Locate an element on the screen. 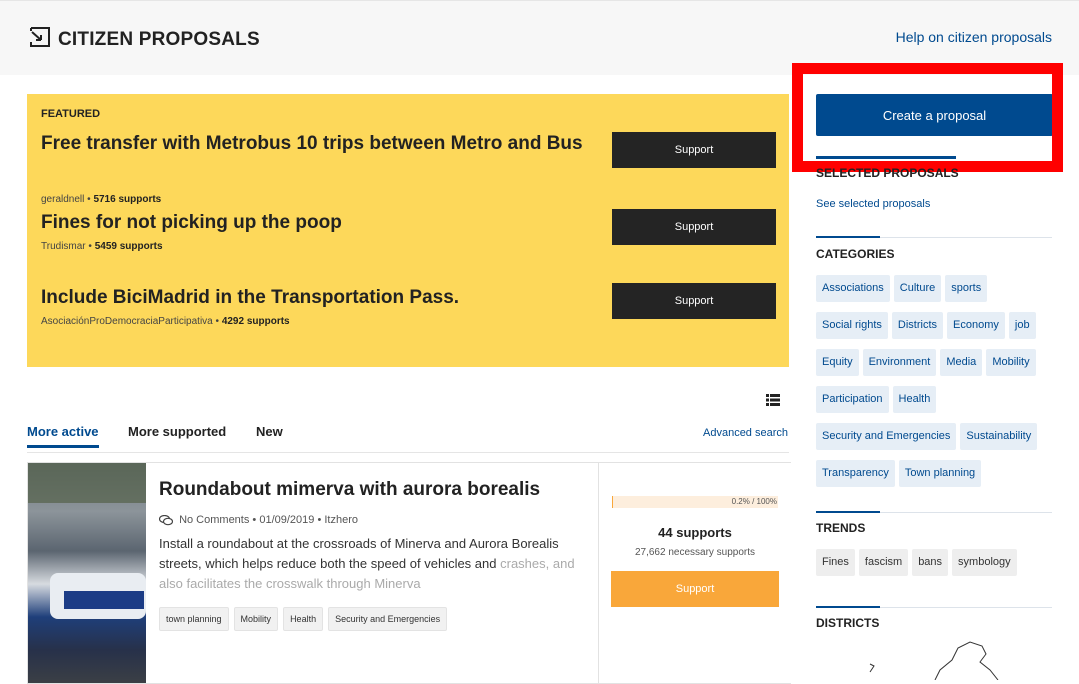  supports-needed: 27,662 necessary supports is located at coordinates (695, 552).